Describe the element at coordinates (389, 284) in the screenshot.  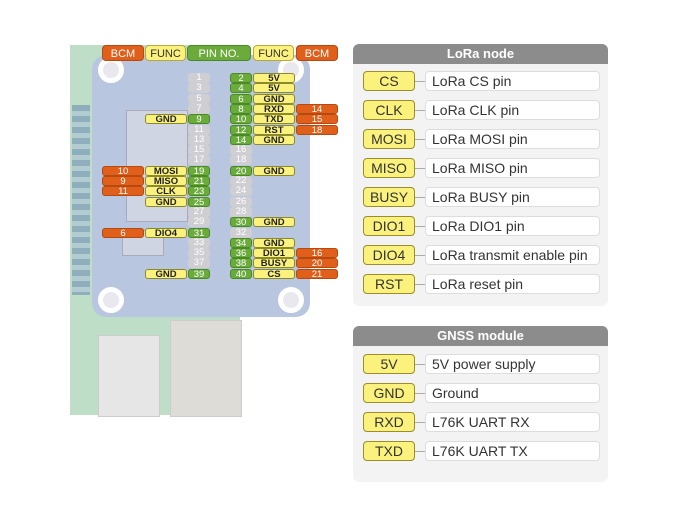
I see `pin-tag: RST` at that location.